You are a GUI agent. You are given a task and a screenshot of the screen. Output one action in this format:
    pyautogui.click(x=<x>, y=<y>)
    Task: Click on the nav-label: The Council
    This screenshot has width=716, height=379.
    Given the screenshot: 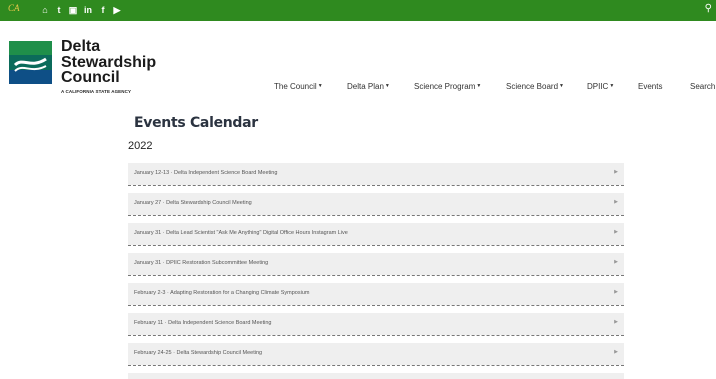 What is the action you would take?
    pyautogui.click(x=295, y=86)
    